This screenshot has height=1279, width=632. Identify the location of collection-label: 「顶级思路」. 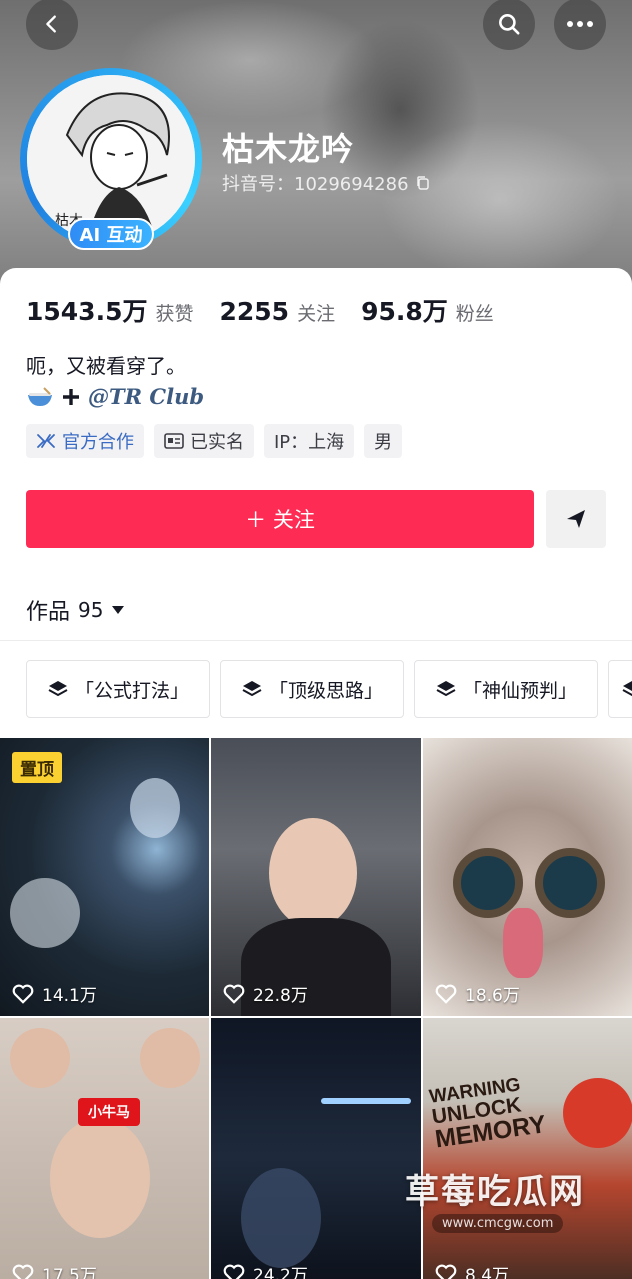
(326, 690).